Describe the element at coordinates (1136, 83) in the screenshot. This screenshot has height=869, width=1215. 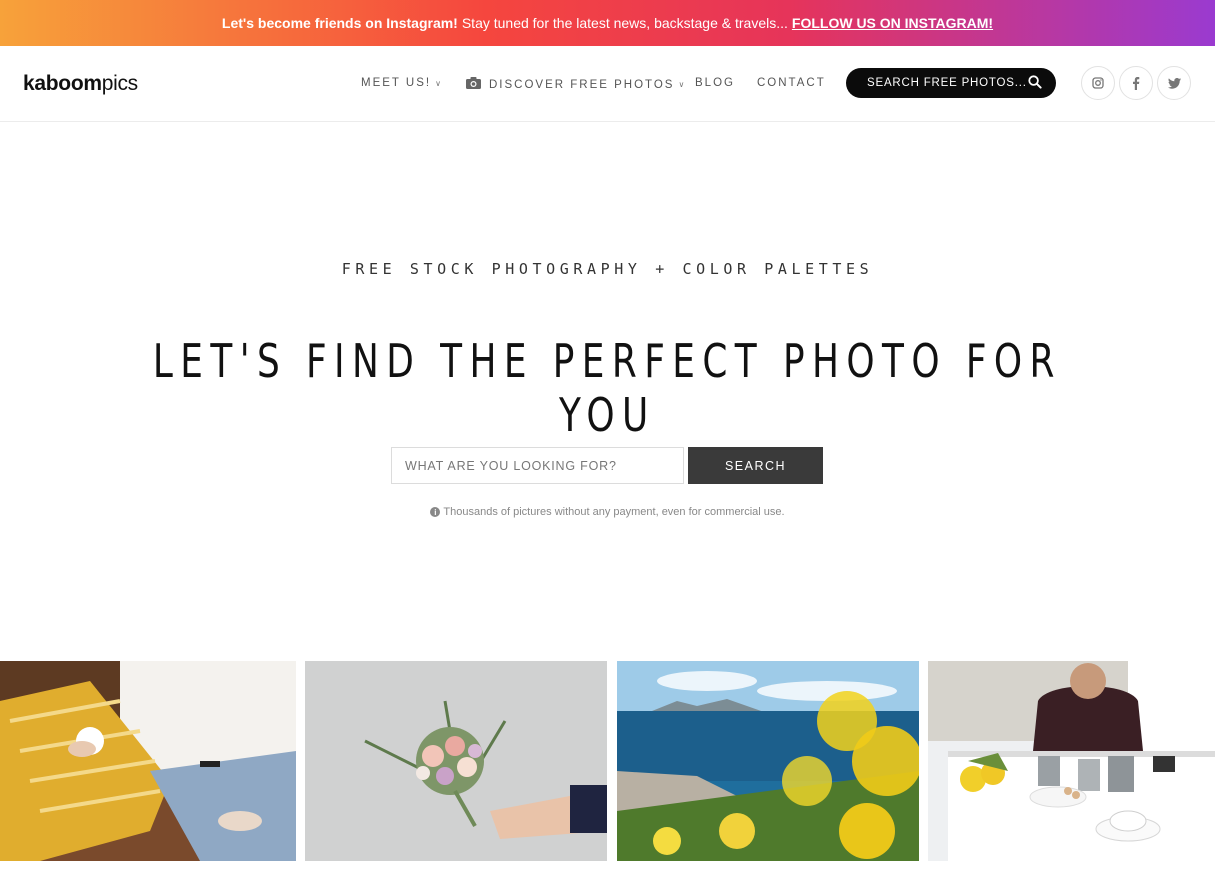
I see `facebook-icon` at that location.